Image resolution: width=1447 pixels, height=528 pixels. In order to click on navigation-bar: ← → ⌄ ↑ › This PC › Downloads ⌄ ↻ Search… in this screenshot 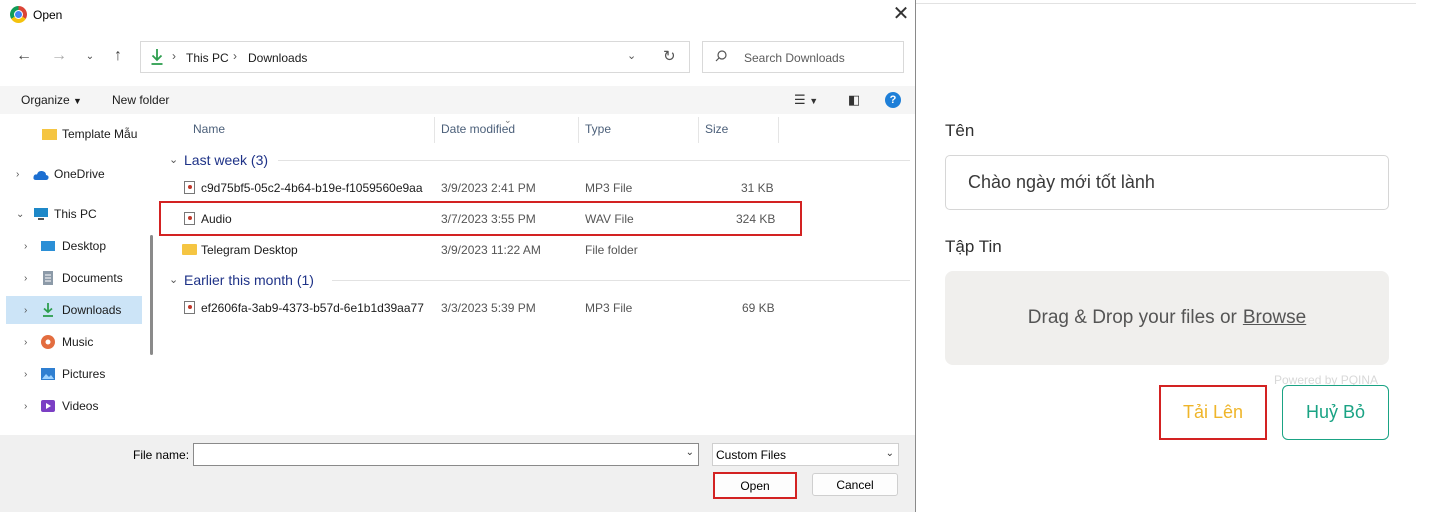, I will do `click(457, 58)`.